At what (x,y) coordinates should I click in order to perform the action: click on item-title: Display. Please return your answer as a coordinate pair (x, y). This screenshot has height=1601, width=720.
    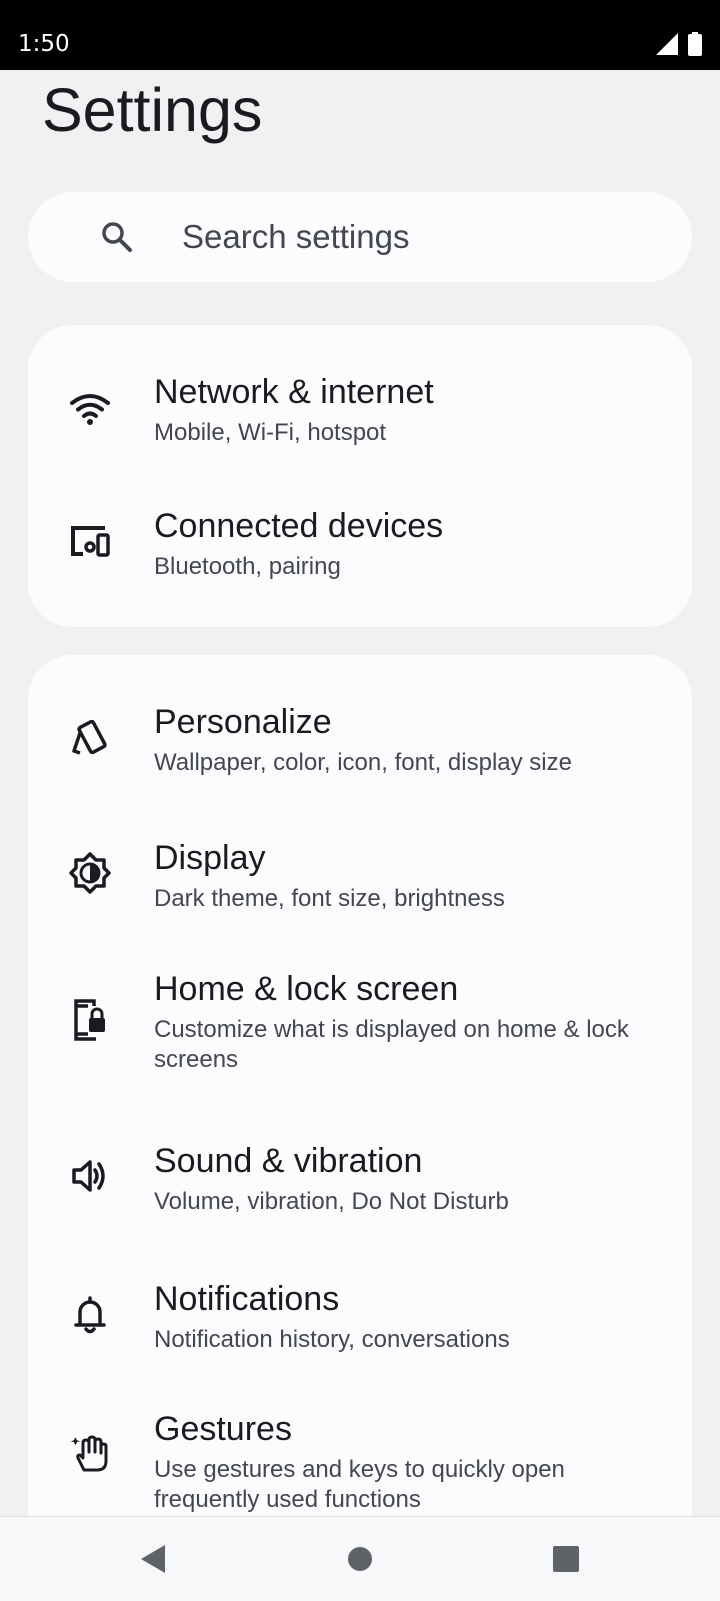
    Looking at the image, I should click on (210, 858).